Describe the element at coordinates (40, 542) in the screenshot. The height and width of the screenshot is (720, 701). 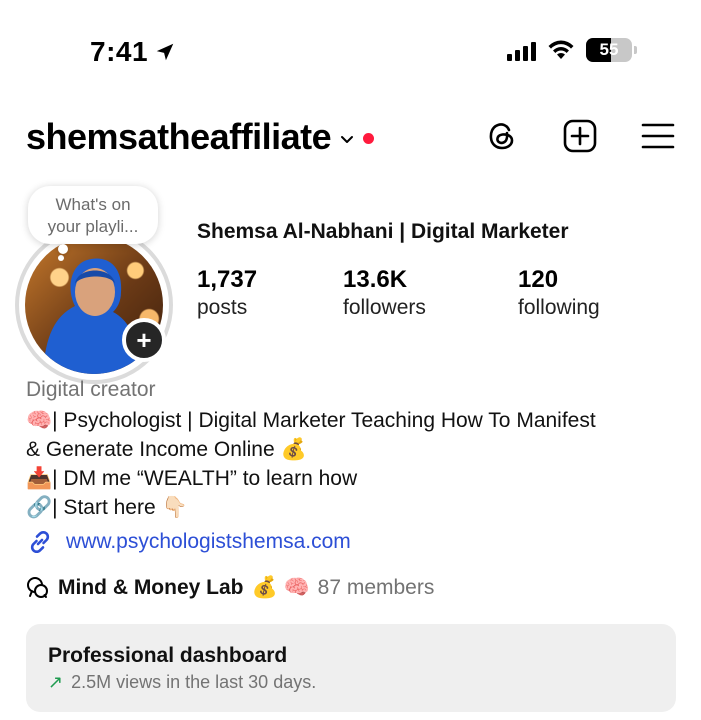
I see `link-icon` at that location.